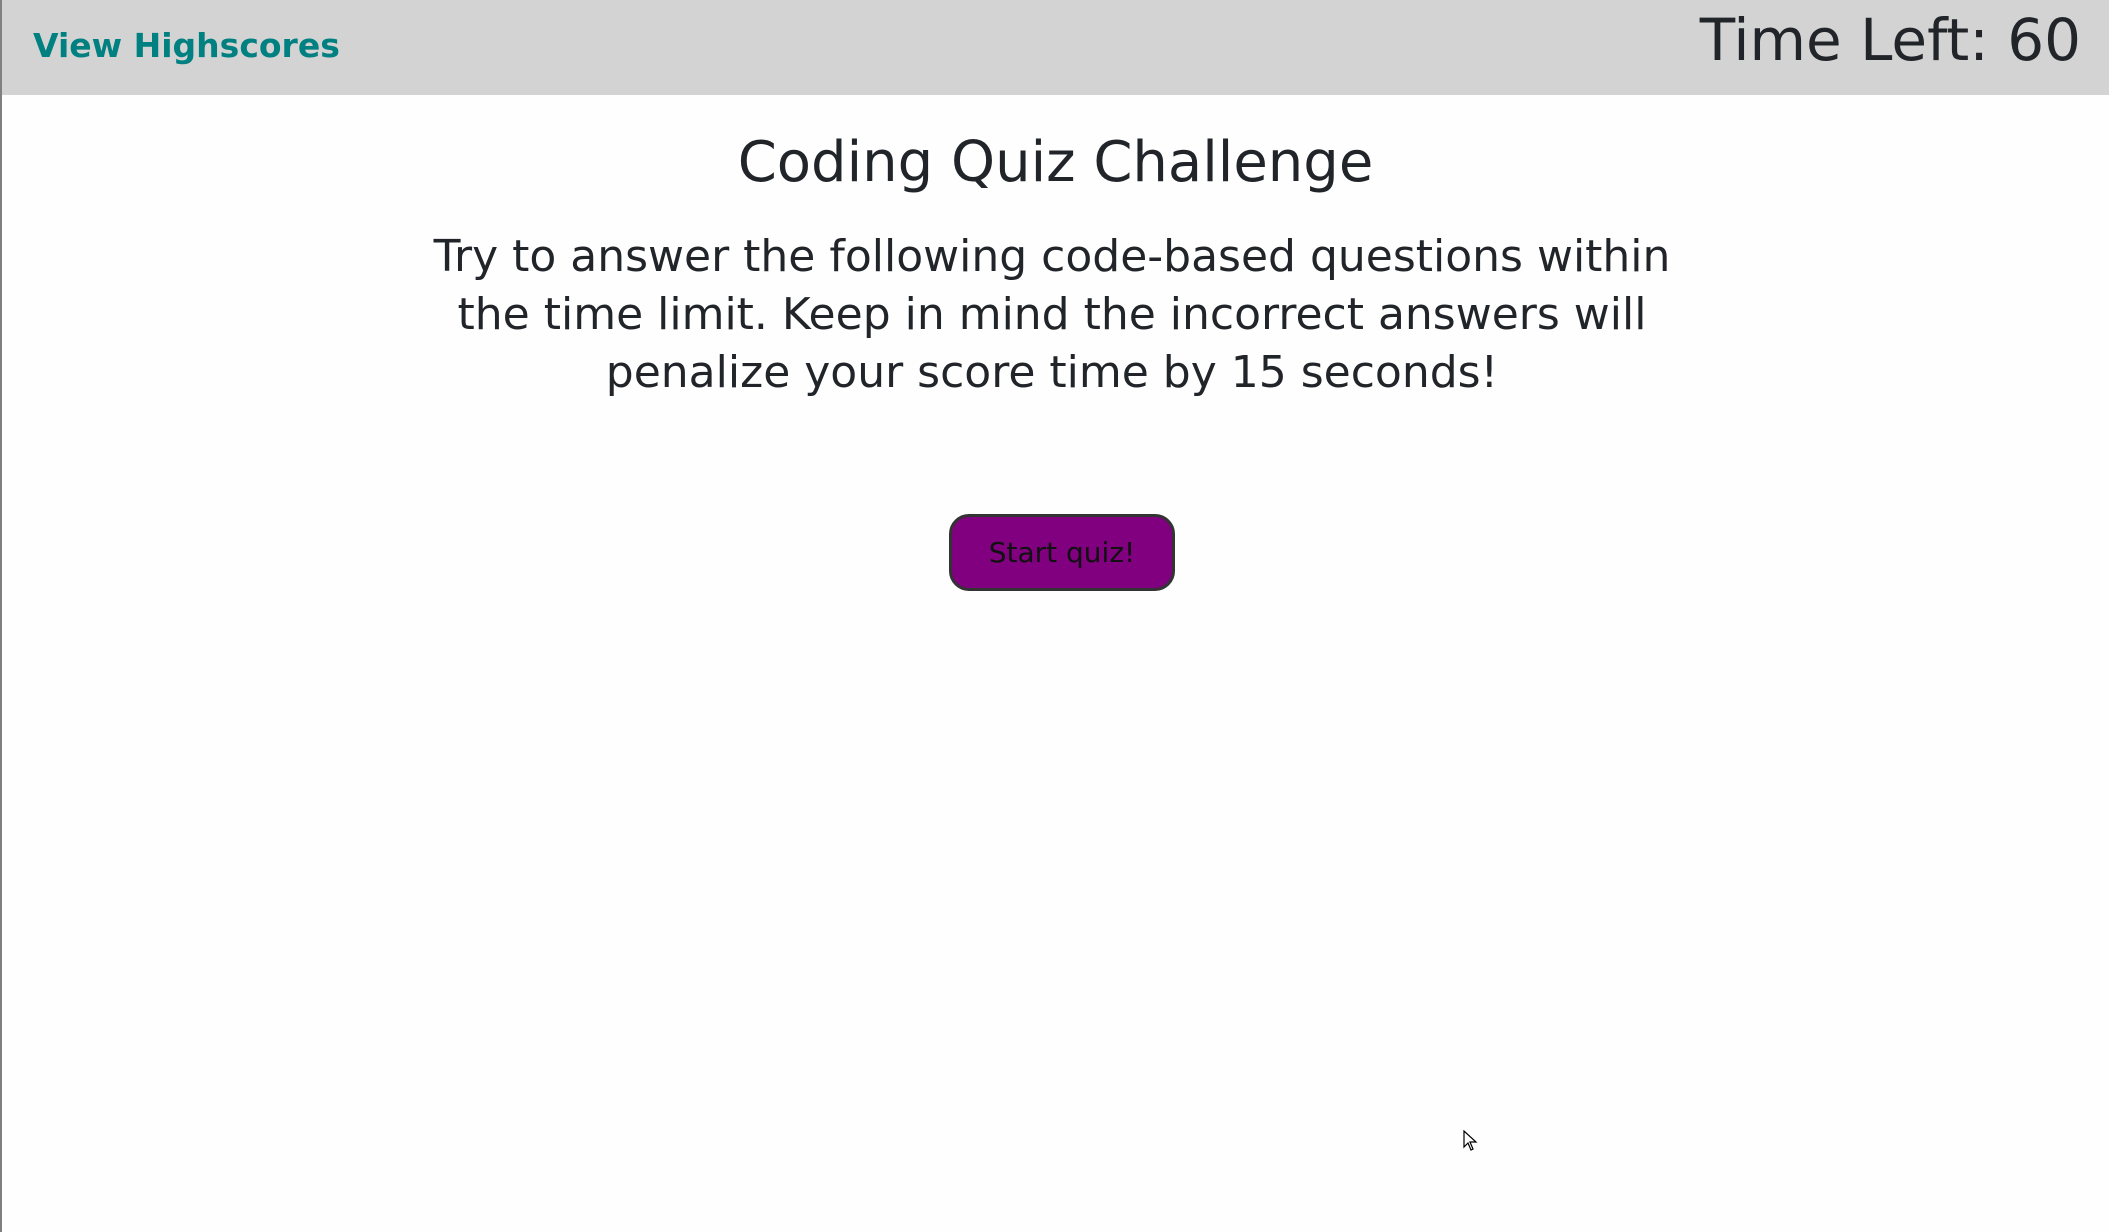 This screenshot has height=1232, width=2109. I want to click on mouse-cursor-icon, so click(1470, 1140).